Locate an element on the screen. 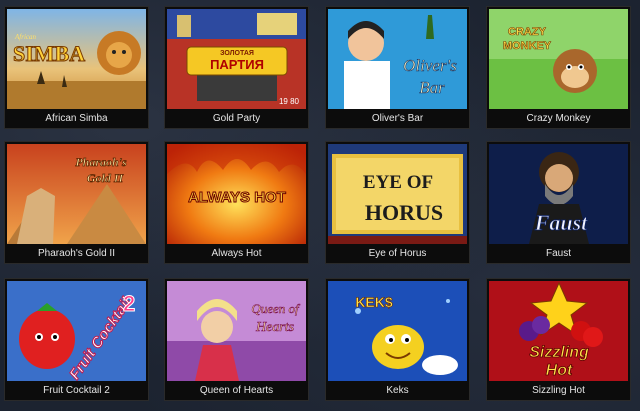  queen-of-hearts-artwork: Queen of Hearts is located at coordinates (236, 331).